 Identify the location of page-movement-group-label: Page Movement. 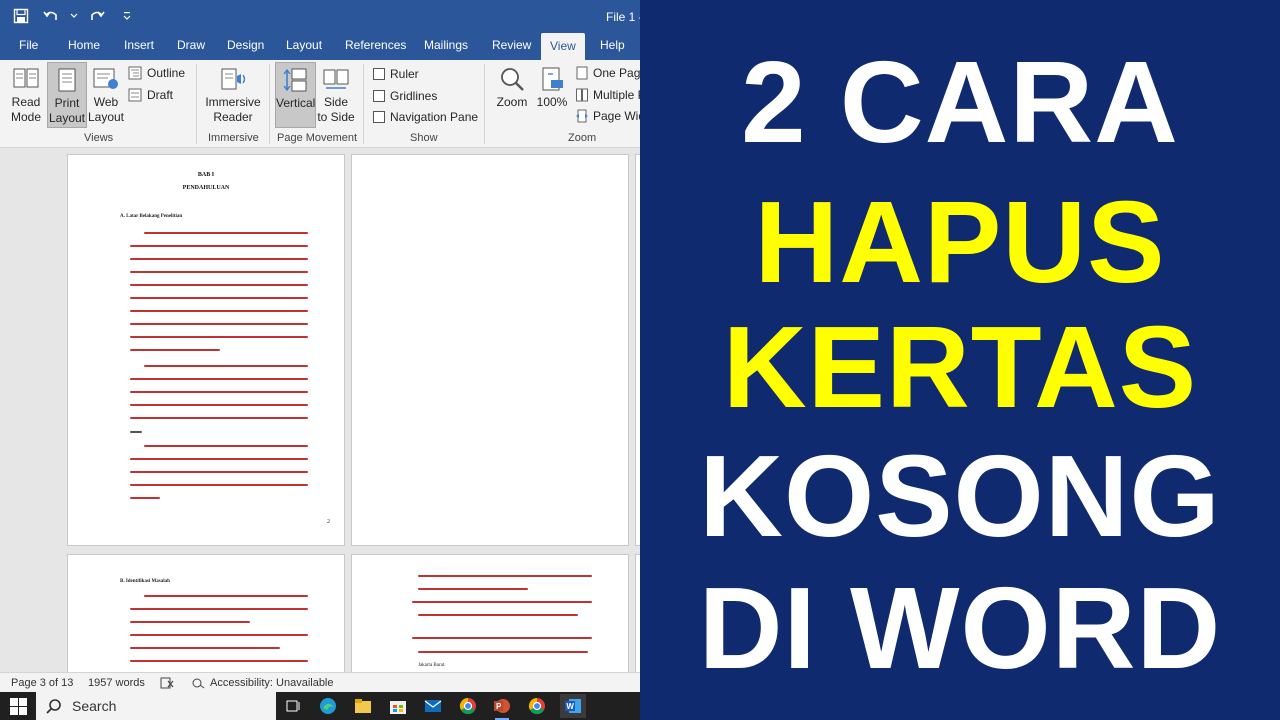
(317, 138).